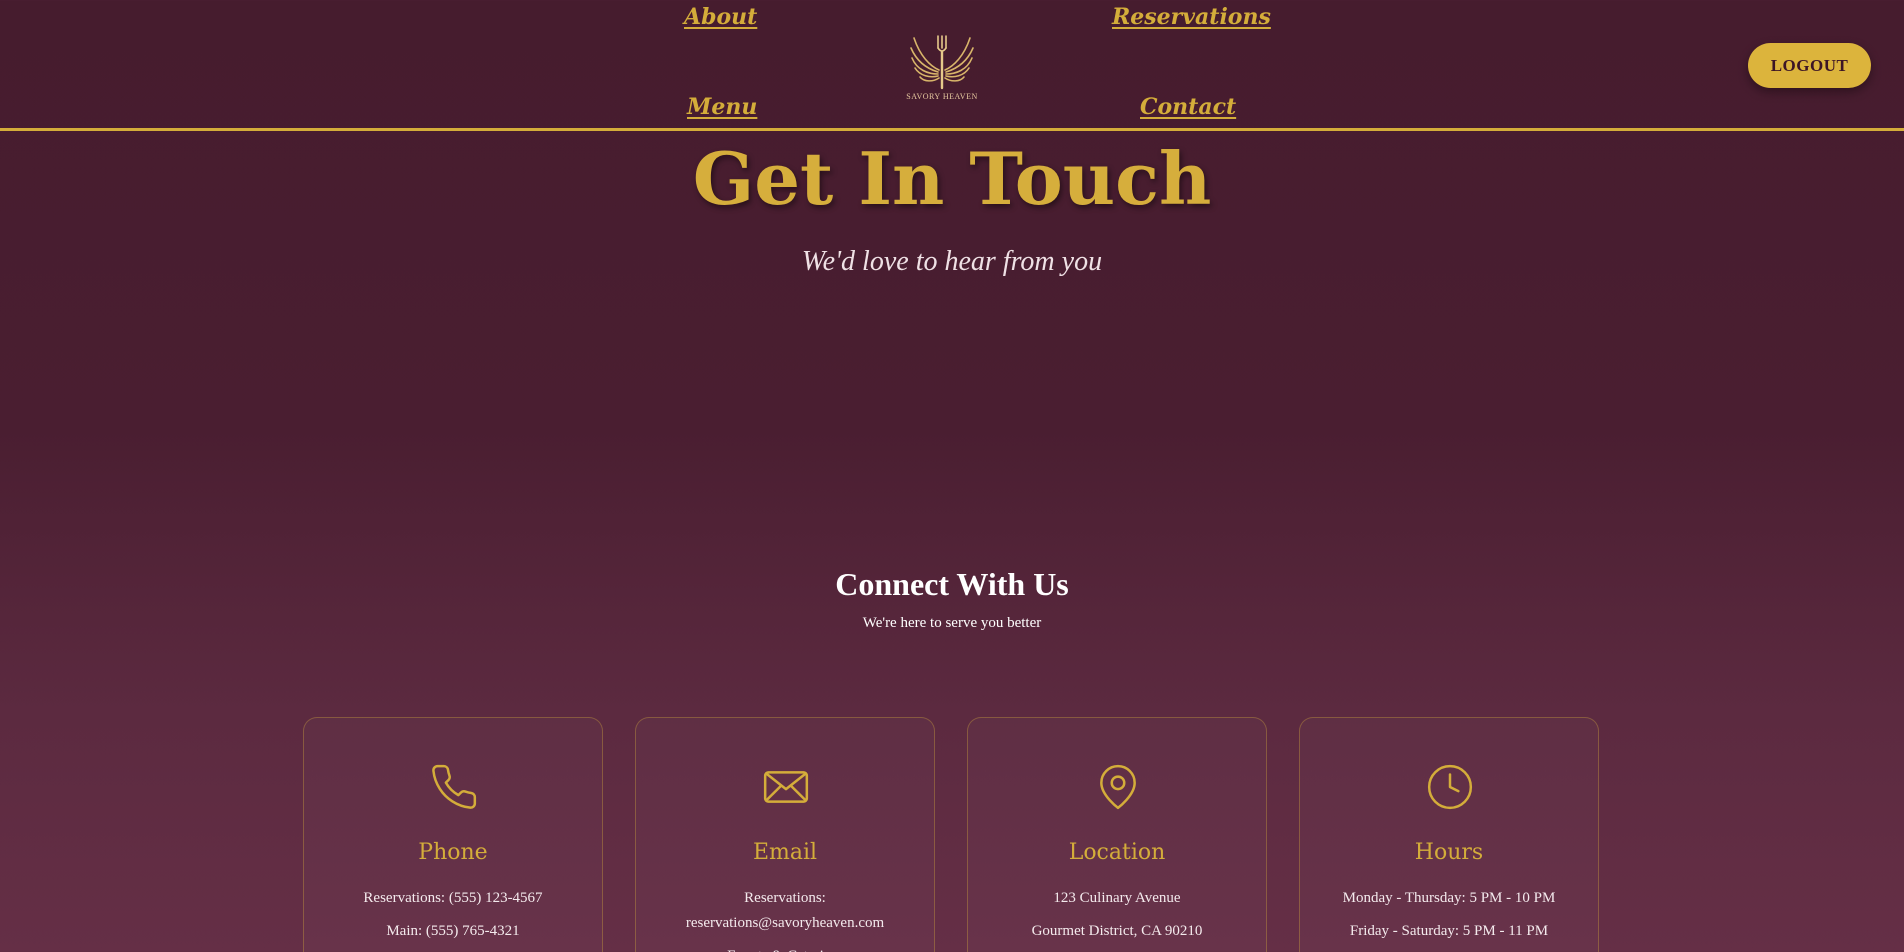 The width and height of the screenshot is (1904, 952). I want to click on card-title: Location, so click(1117, 852).